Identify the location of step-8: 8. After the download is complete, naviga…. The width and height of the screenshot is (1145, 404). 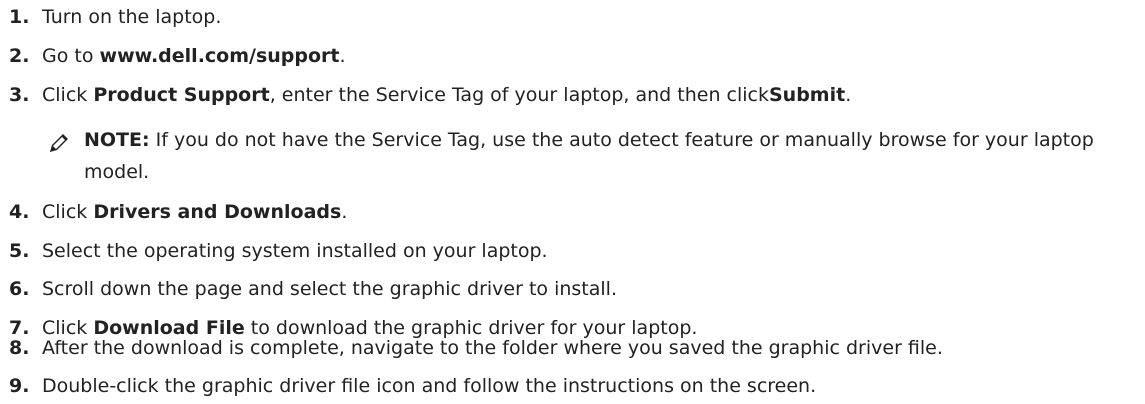
(471, 348).